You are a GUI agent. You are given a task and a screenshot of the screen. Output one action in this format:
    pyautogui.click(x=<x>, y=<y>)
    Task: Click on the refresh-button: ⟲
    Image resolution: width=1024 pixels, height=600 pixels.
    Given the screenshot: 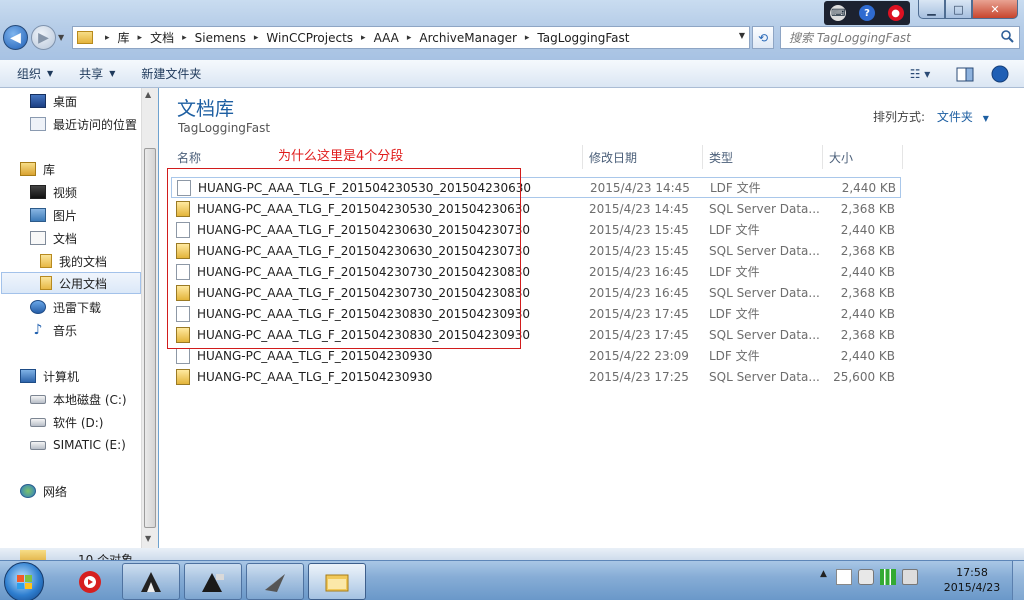 What is the action you would take?
    pyautogui.click(x=763, y=37)
    